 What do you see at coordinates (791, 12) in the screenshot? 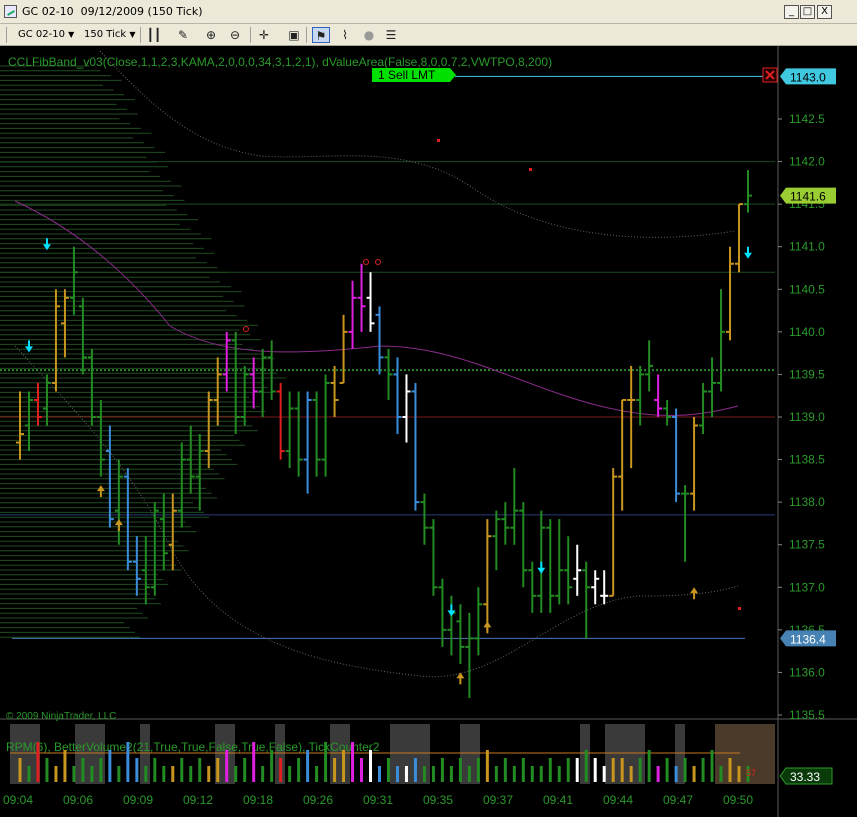
I see `minimize-button: _` at bounding box center [791, 12].